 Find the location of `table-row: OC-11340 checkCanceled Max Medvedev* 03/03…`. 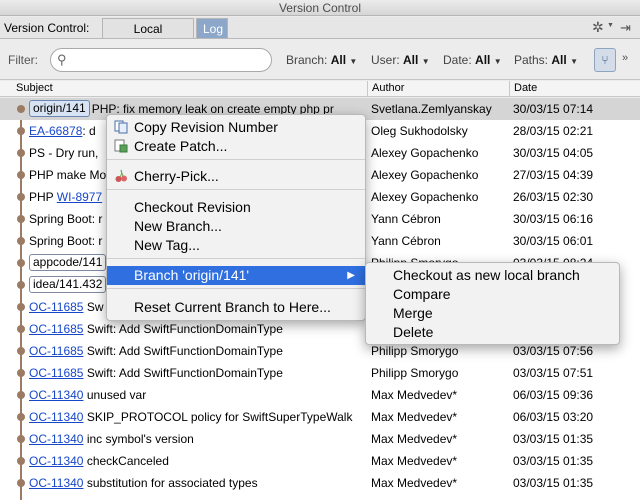

table-row: OC-11340 checkCanceled Max Medvedev* 03/03… is located at coordinates (320, 461).